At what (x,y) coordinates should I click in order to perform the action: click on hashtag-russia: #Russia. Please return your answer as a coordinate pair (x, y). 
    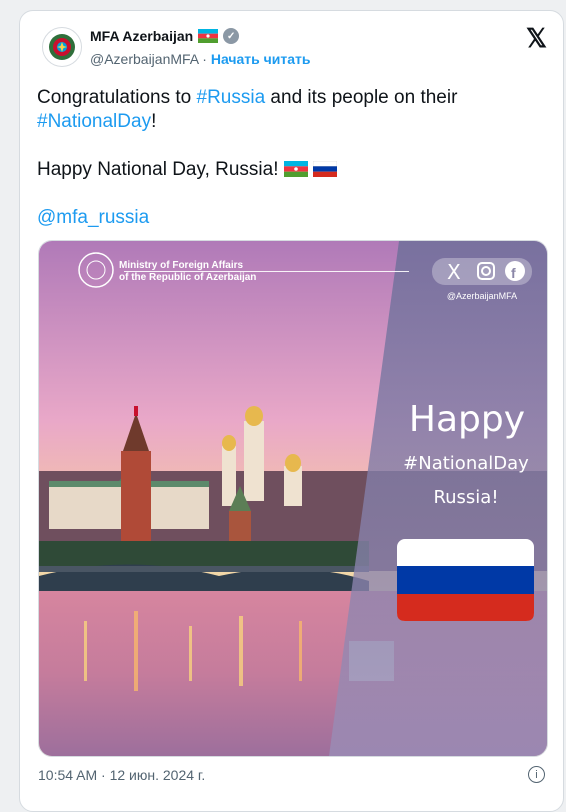
    Looking at the image, I should click on (231, 97).